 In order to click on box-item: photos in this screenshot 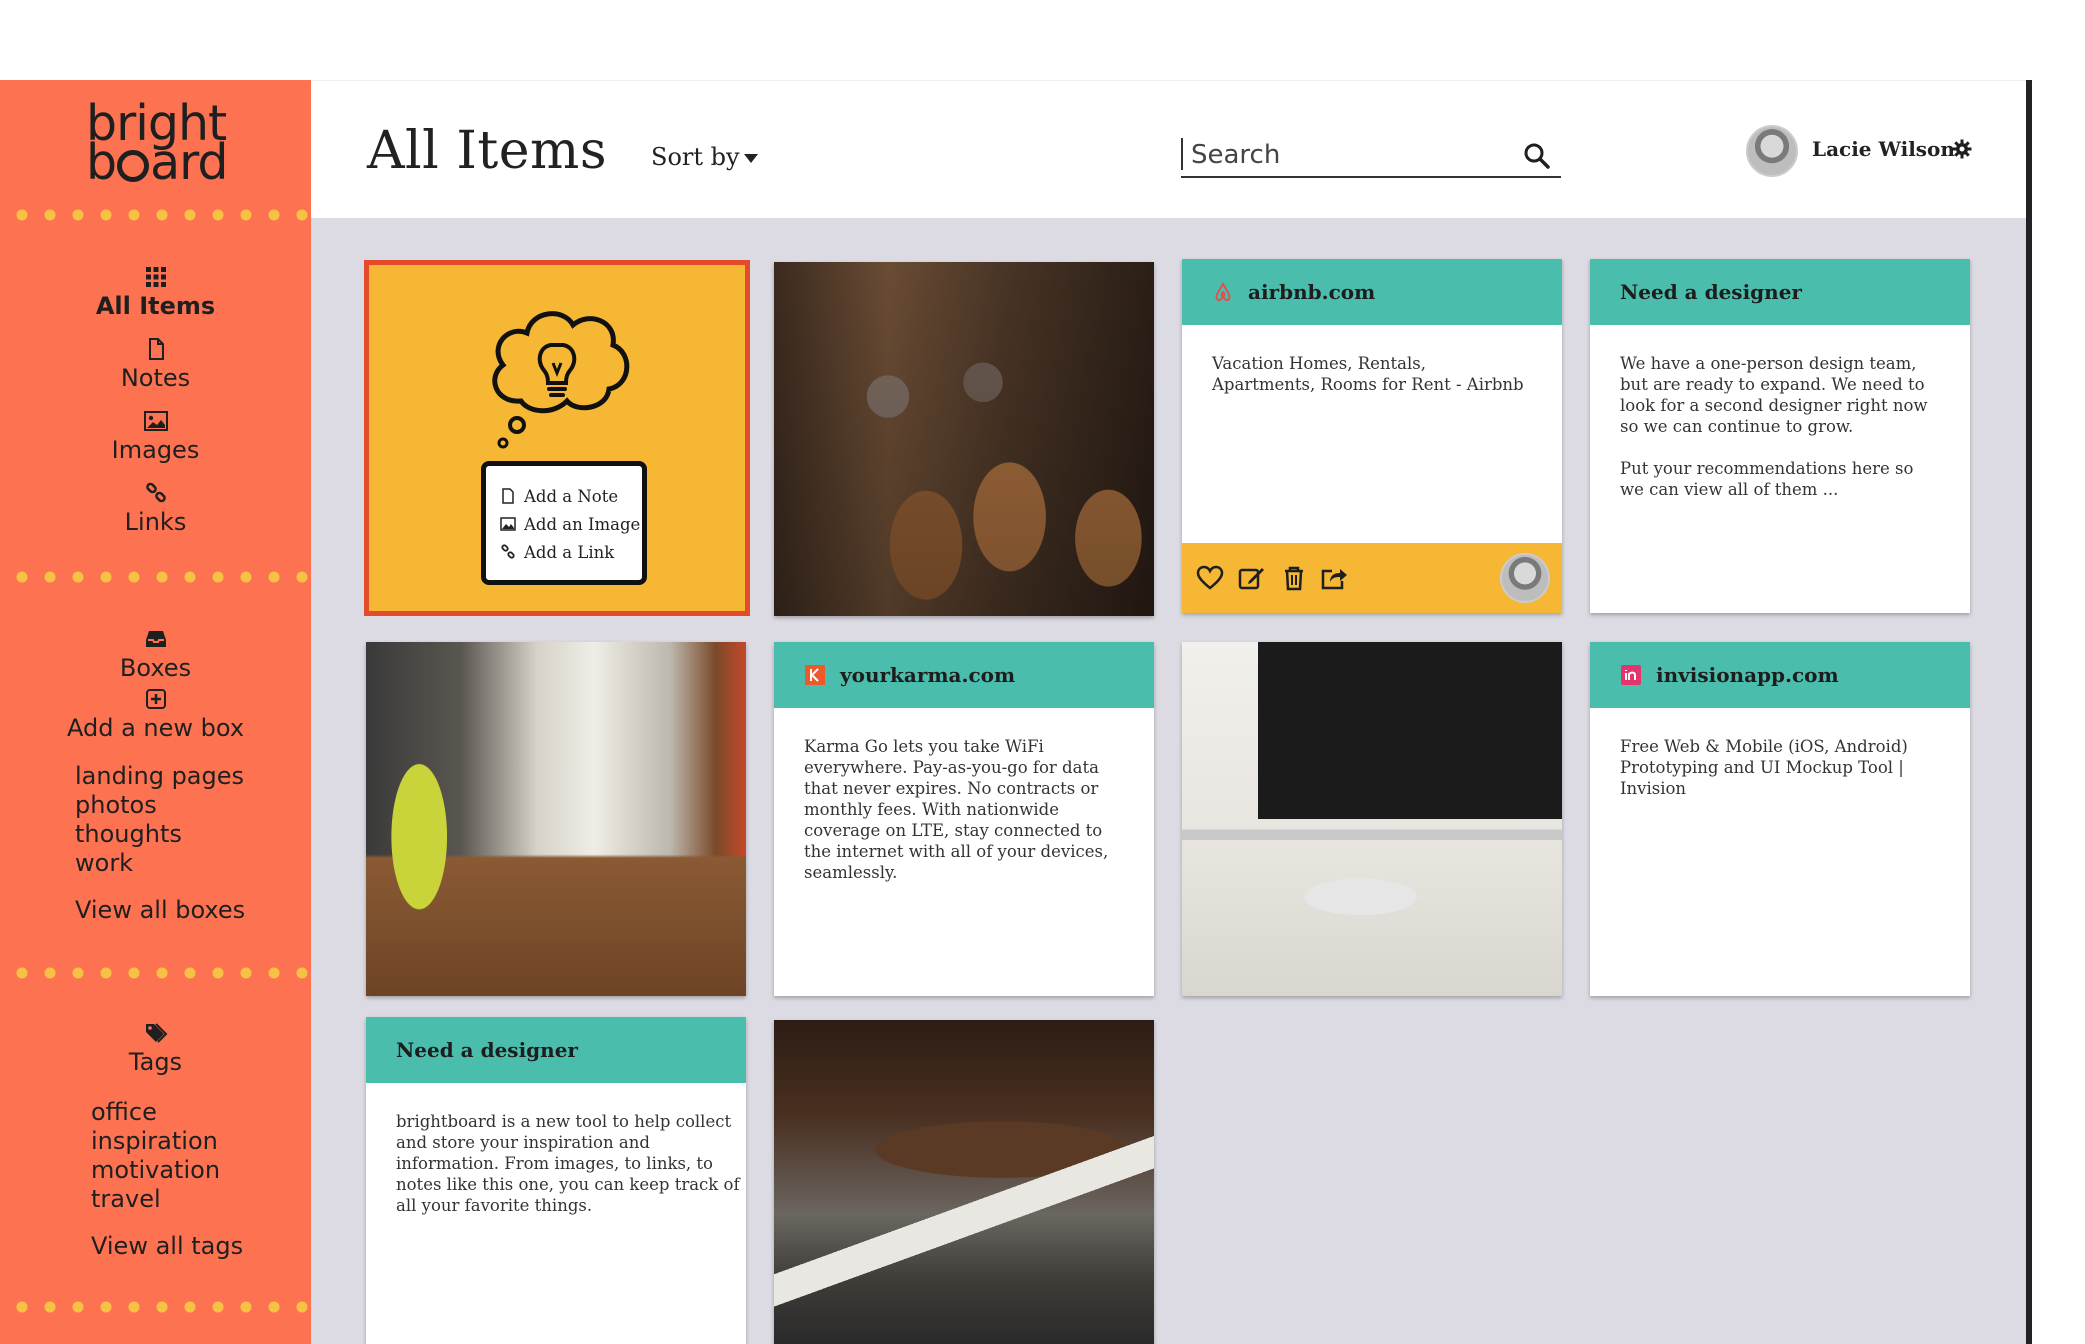, I will do `click(159, 805)`.